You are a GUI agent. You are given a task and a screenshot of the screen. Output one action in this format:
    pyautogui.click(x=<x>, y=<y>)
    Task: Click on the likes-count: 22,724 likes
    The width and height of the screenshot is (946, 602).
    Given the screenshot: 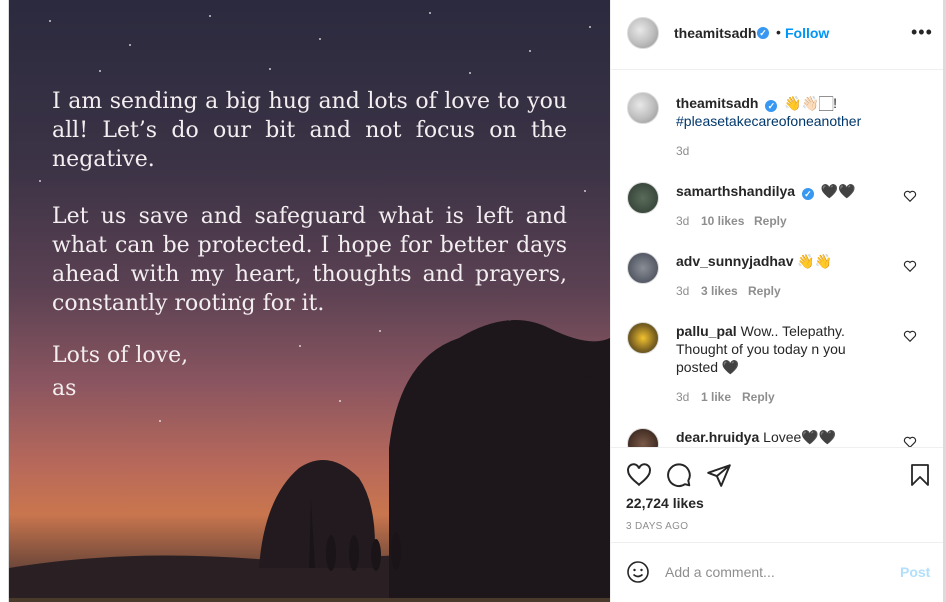 What is the action you would take?
    pyautogui.click(x=665, y=503)
    